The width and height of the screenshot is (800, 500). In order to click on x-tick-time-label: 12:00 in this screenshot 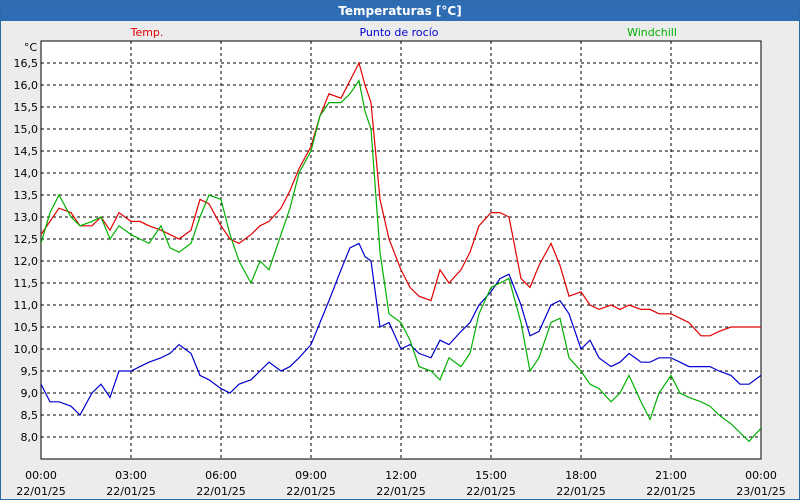, I will do `click(401, 475)`.